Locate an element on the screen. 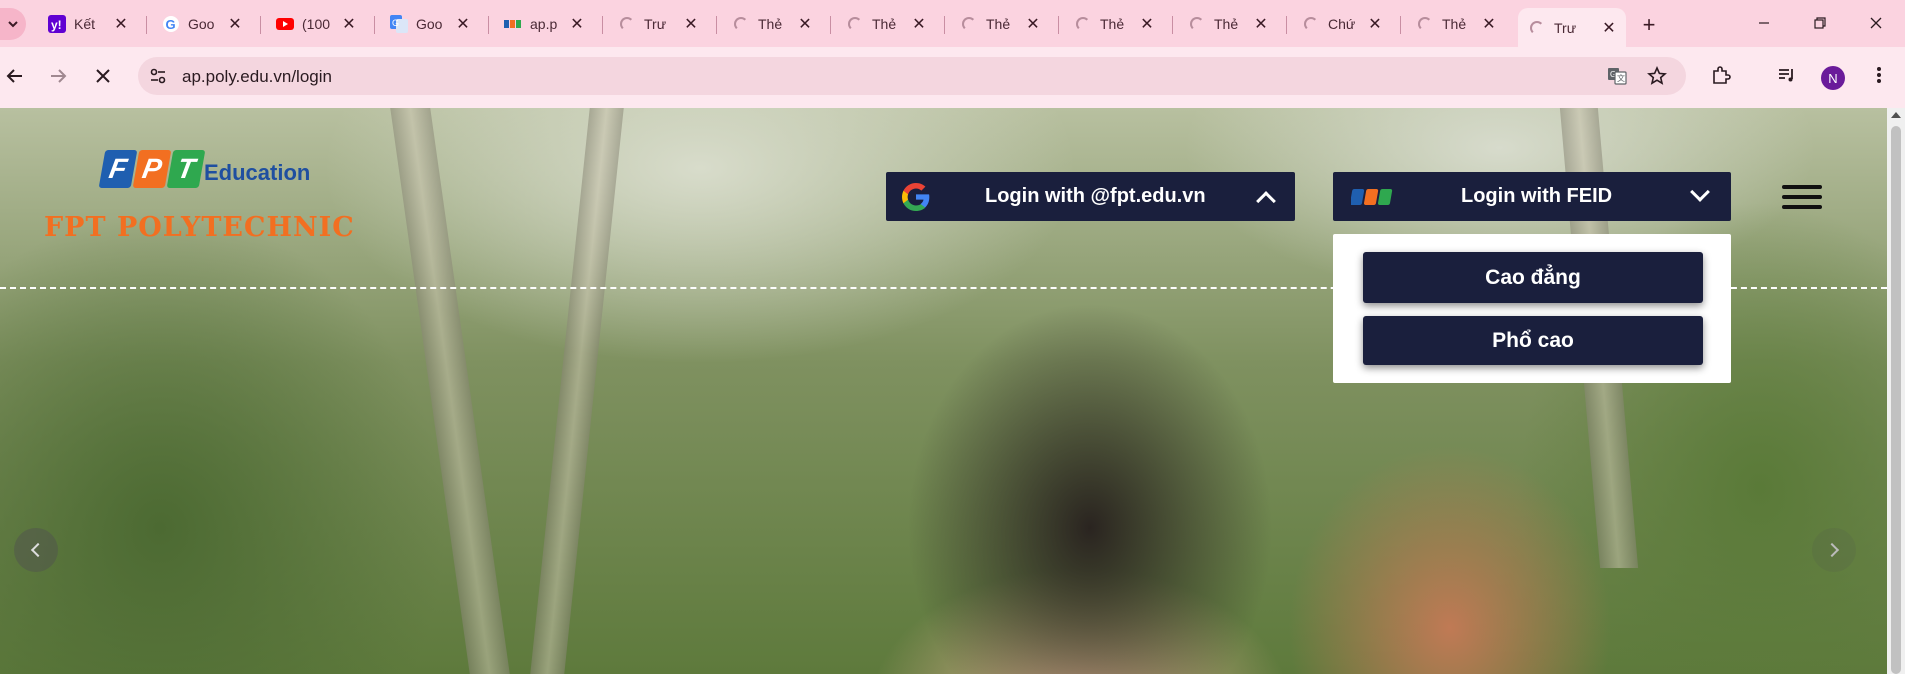 This screenshot has width=1905, height=674. tab-13: Thẻ ✕ is located at coordinates (1456, 24).